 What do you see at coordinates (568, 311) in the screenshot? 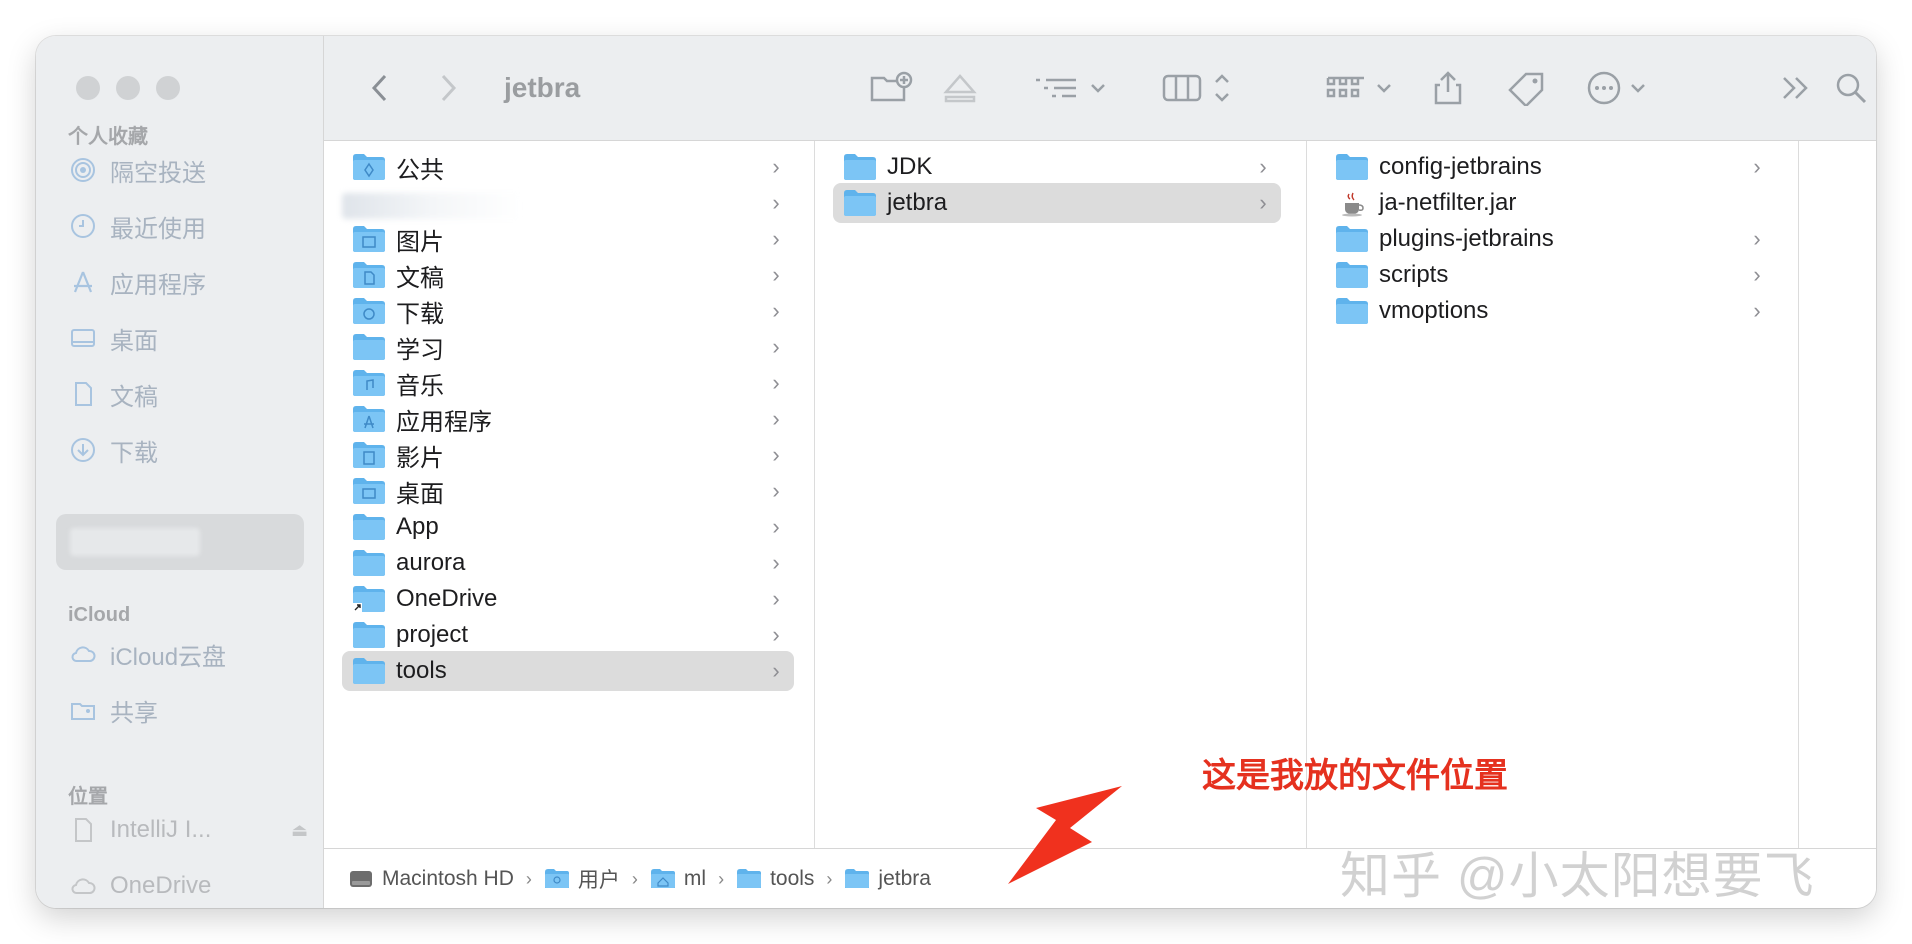
I see `list-item-downloads: 下载 ›` at bounding box center [568, 311].